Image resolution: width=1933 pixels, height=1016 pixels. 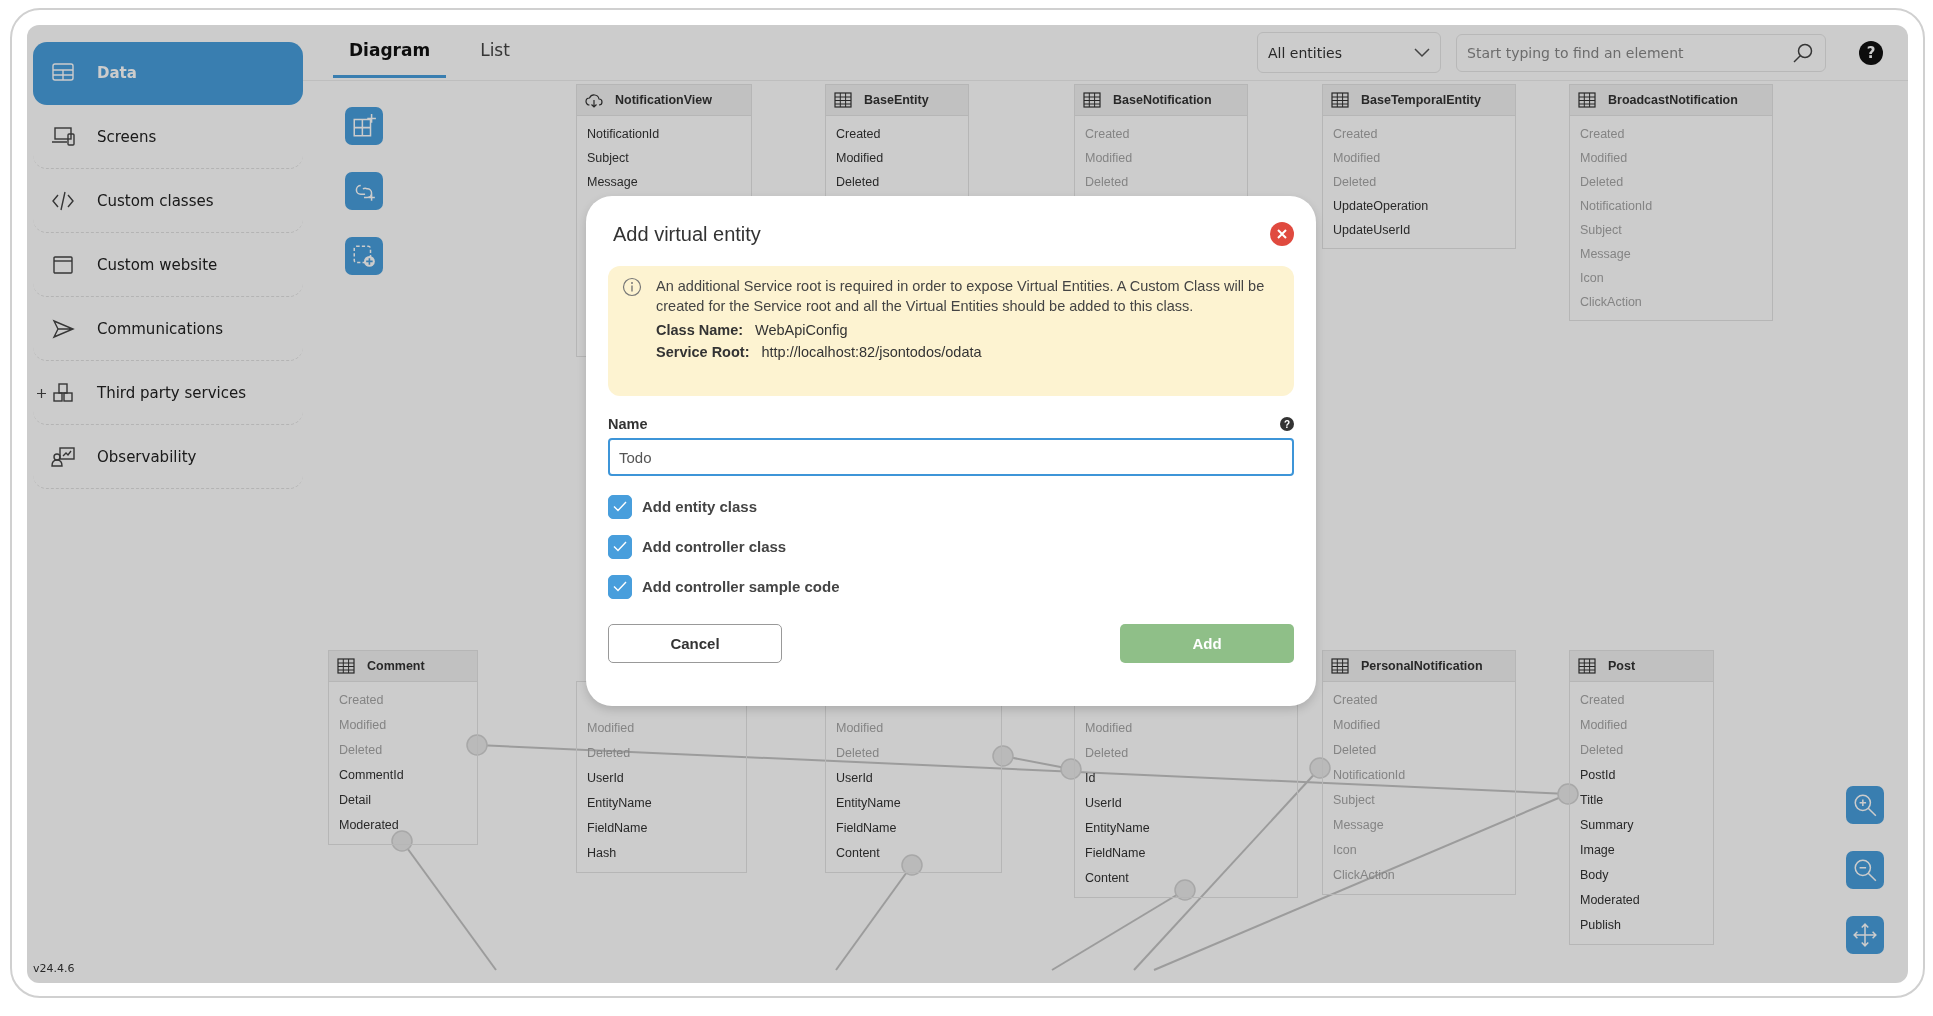 What do you see at coordinates (1421, 100) in the screenshot?
I see `entity-name: BaseTemporalEntity` at bounding box center [1421, 100].